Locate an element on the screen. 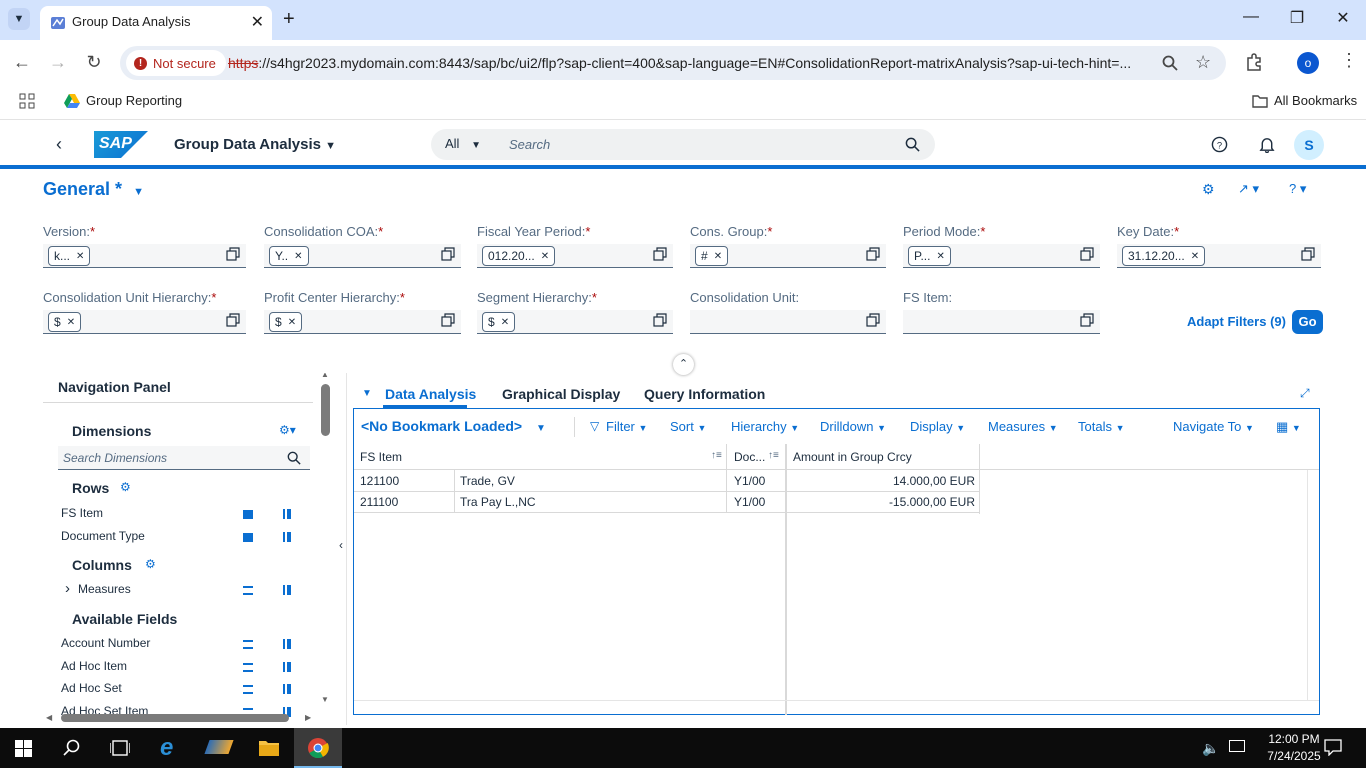  filter-token: P... ✕ is located at coordinates (929, 256).